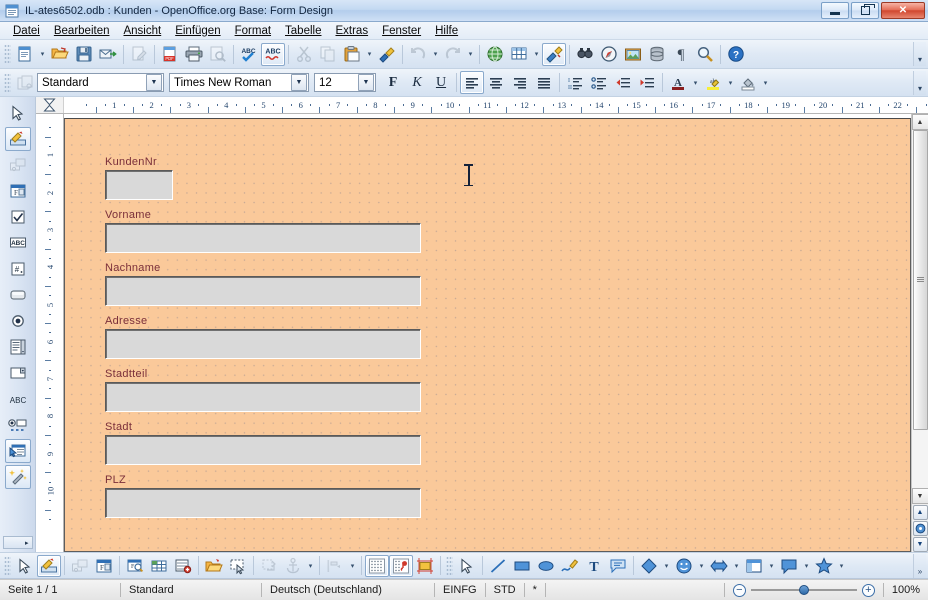  Describe the element at coordinates (310, 565) in the screenshot. I see `fd-anchor-dropdown: ▾` at that location.